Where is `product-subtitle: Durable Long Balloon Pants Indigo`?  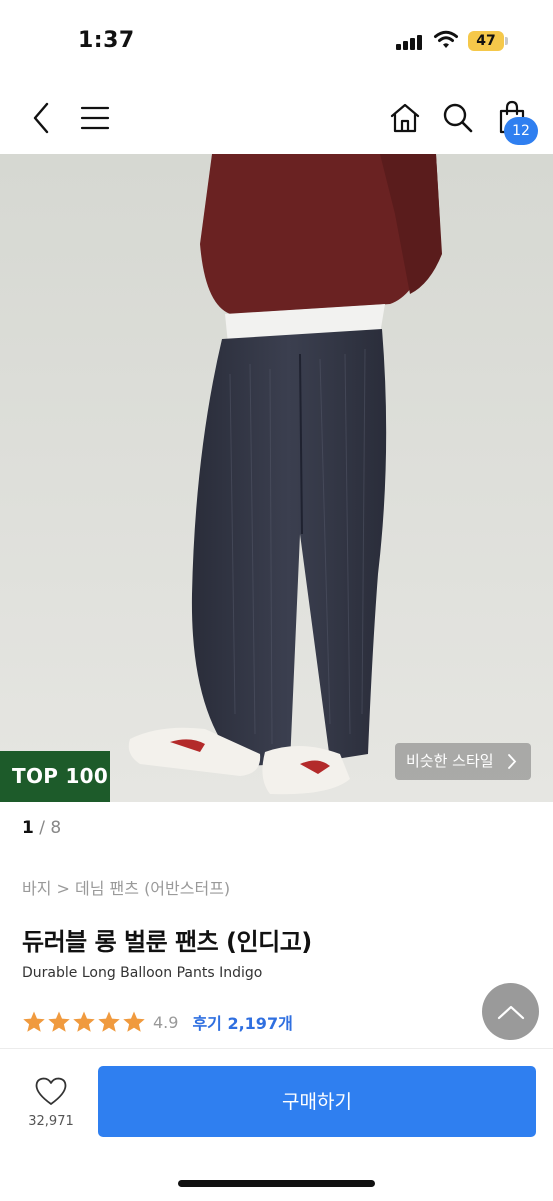 product-subtitle: Durable Long Balloon Pants Indigo is located at coordinates (142, 973).